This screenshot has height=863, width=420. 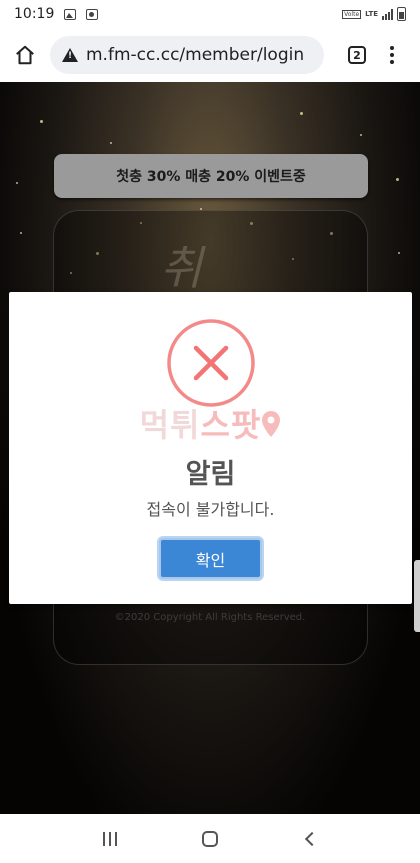 What do you see at coordinates (271, 424) in the screenshot?
I see `location-pin-icon` at bounding box center [271, 424].